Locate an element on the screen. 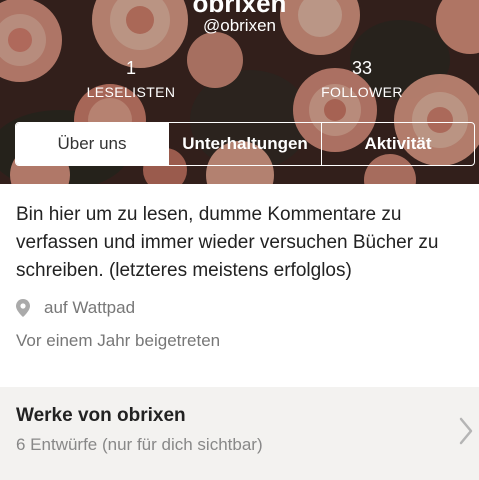  joined-date: Vor einem Jahr beigetreten is located at coordinates (118, 340).